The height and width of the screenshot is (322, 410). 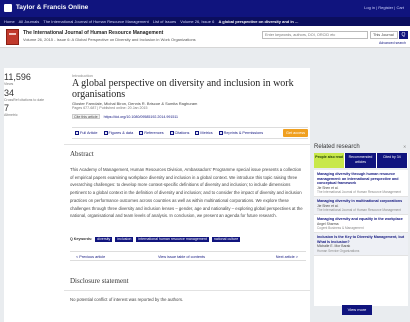 What do you see at coordinates (340, 228) in the screenshot?
I see `related-journal: Cogent Business & Management` at bounding box center [340, 228].